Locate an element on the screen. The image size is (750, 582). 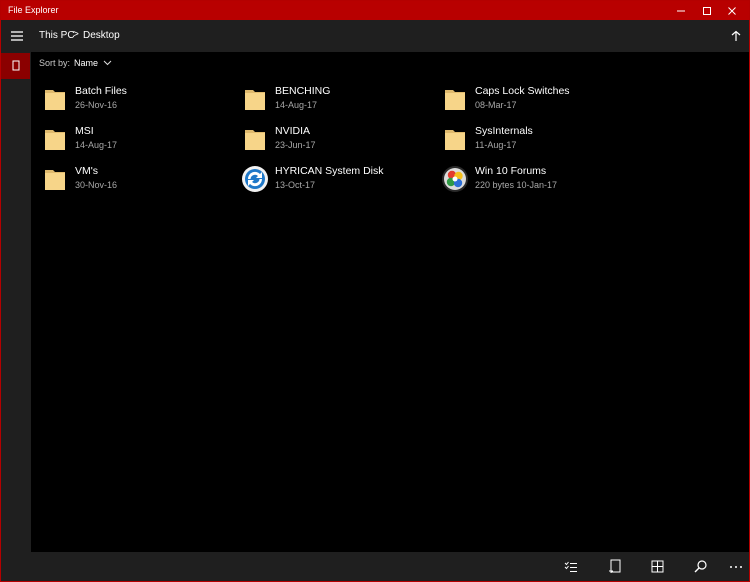
close-button is located at coordinates (732, 10).